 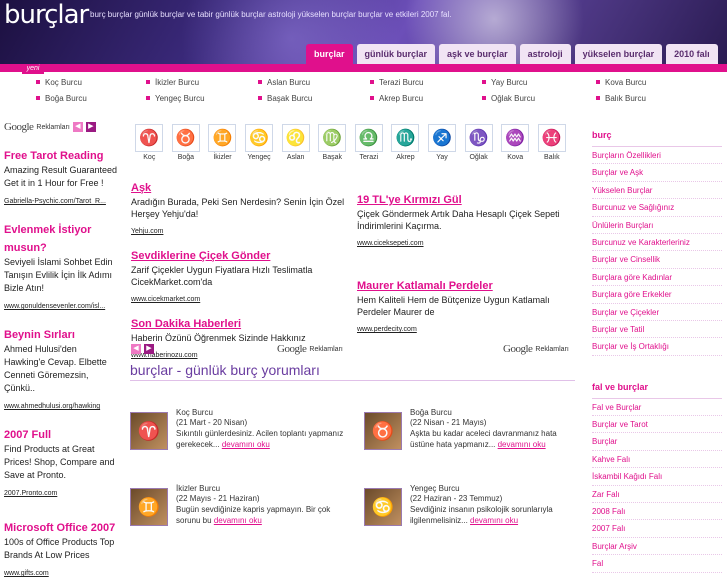 What do you see at coordinates (477, 54) in the screenshot?
I see `tab-2: aşk ve burçlar` at bounding box center [477, 54].